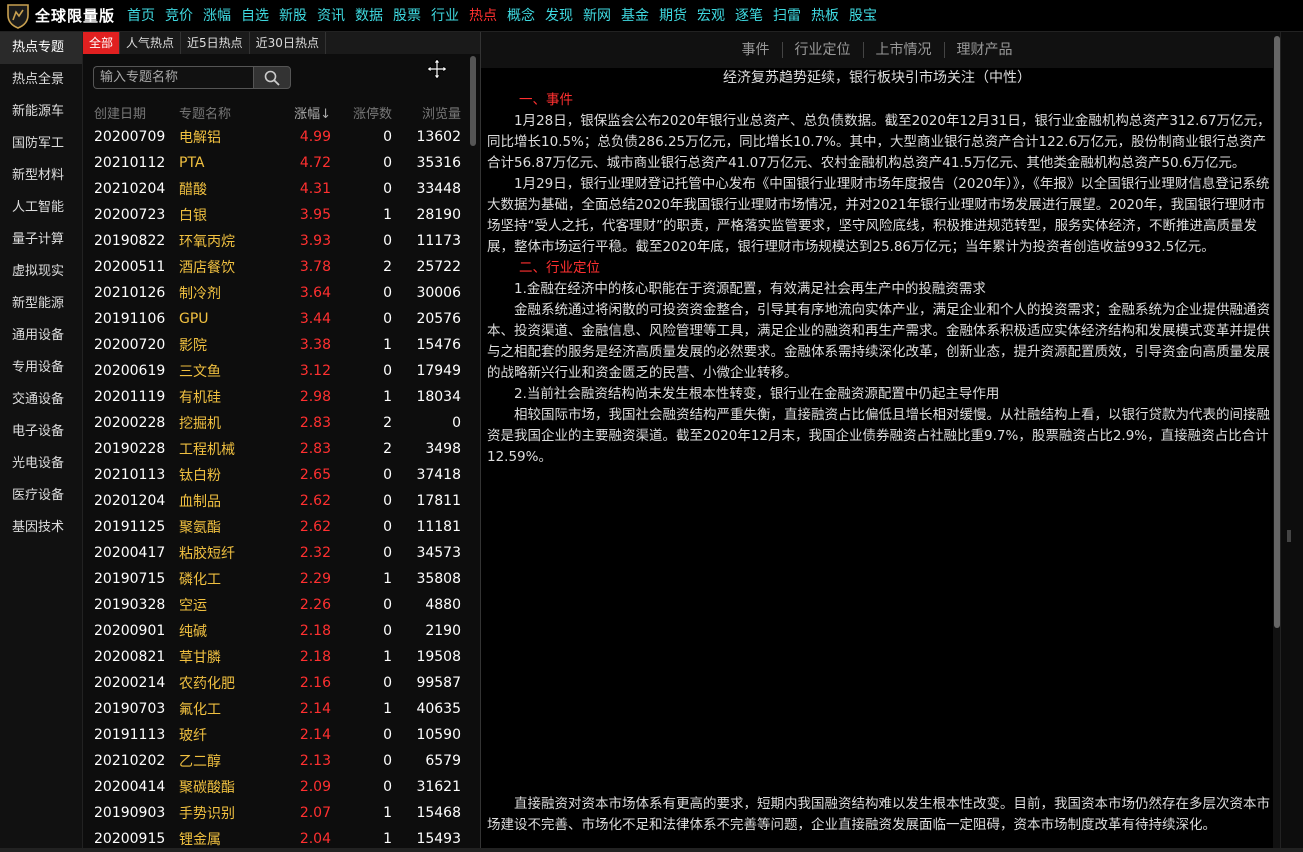 The width and height of the screenshot is (1303, 852). Describe the element at coordinates (130, 293) in the screenshot. I see `cell-date: 20210126` at that location.